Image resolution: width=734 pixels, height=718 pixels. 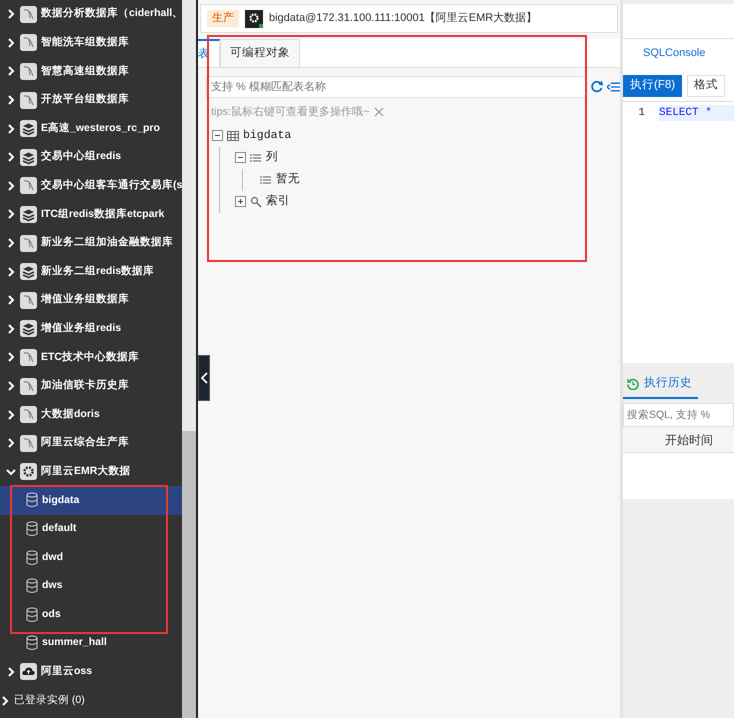 I want to click on database-item: dwd, so click(x=91, y=557).